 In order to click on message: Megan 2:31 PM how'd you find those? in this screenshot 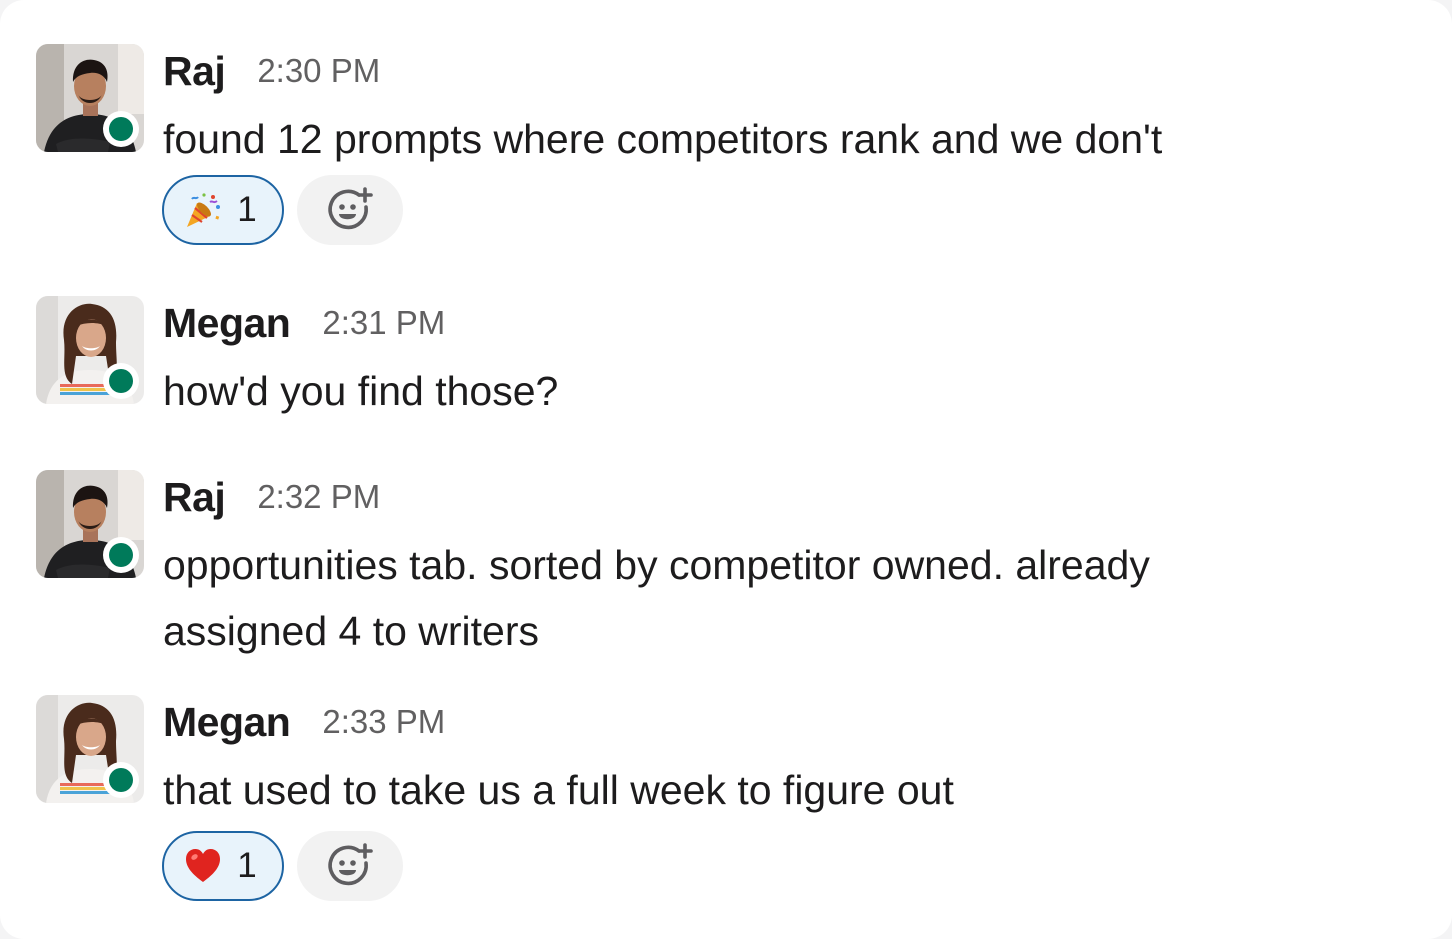, I will do `click(726, 361)`.